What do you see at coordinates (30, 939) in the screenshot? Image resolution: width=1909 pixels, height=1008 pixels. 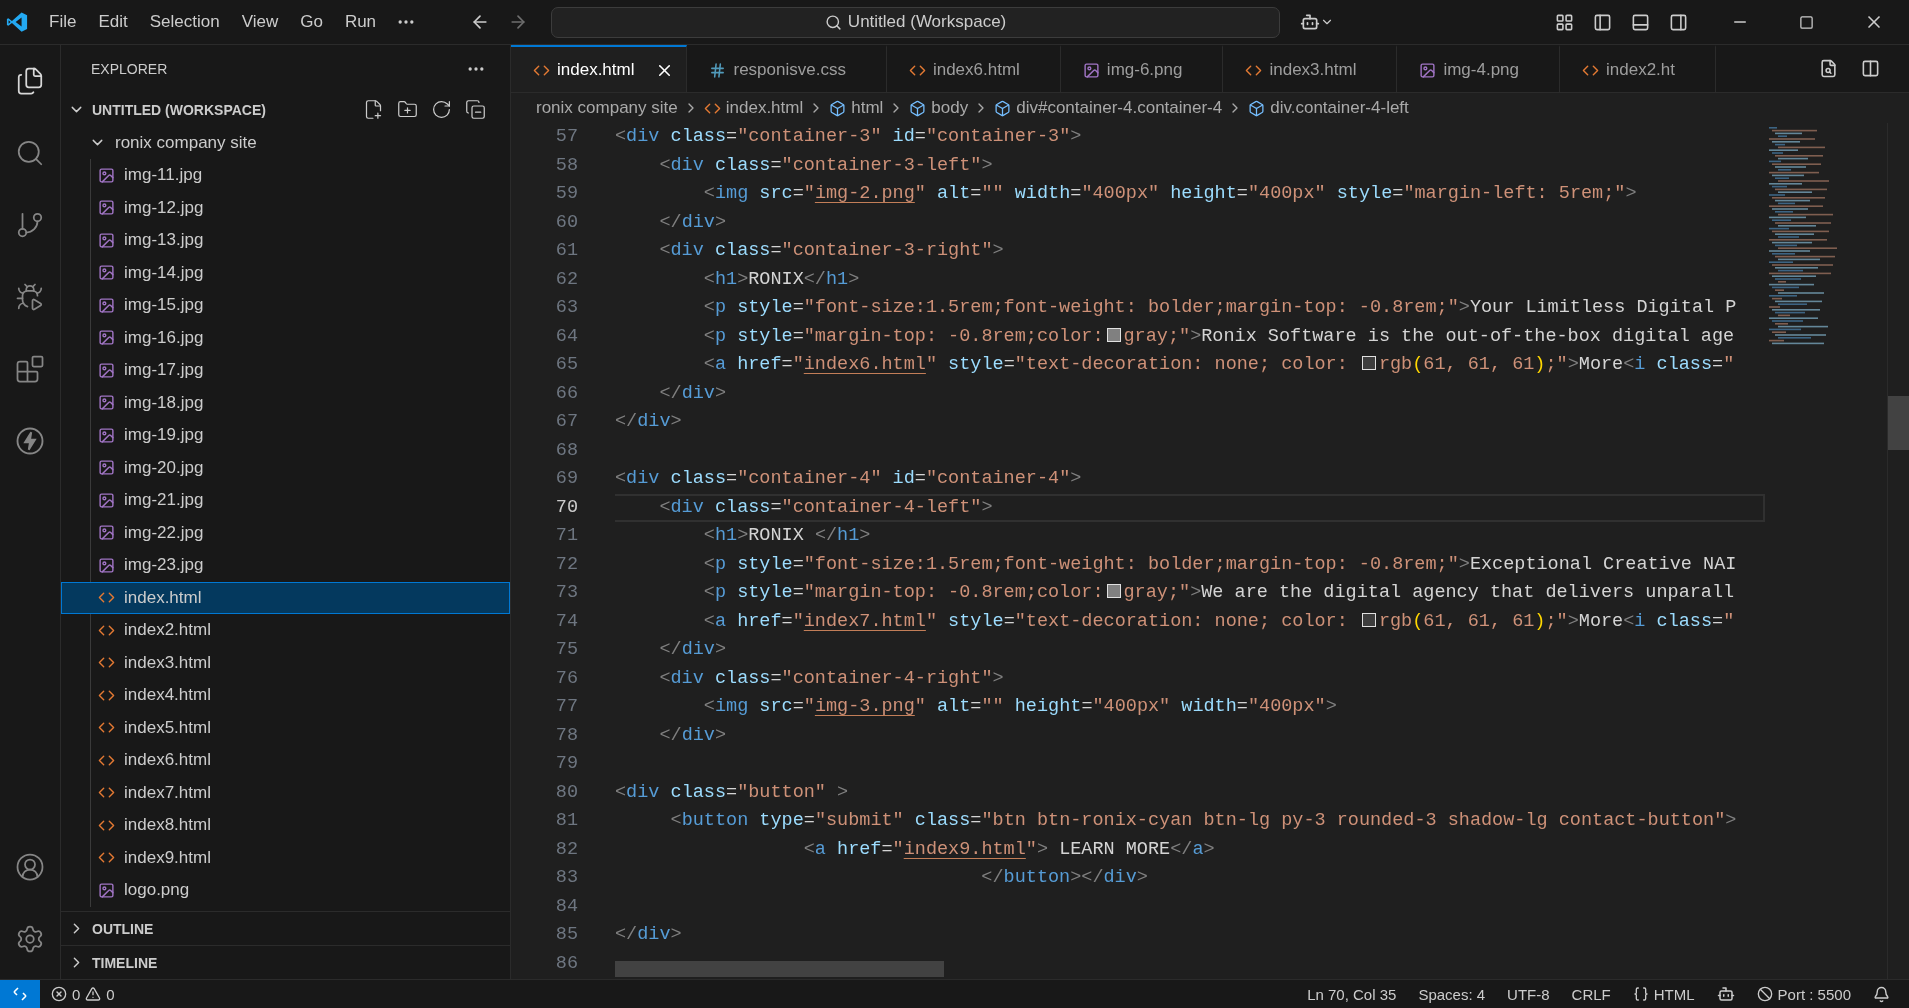 I see `settings-icon` at bounding box center [30, 939].